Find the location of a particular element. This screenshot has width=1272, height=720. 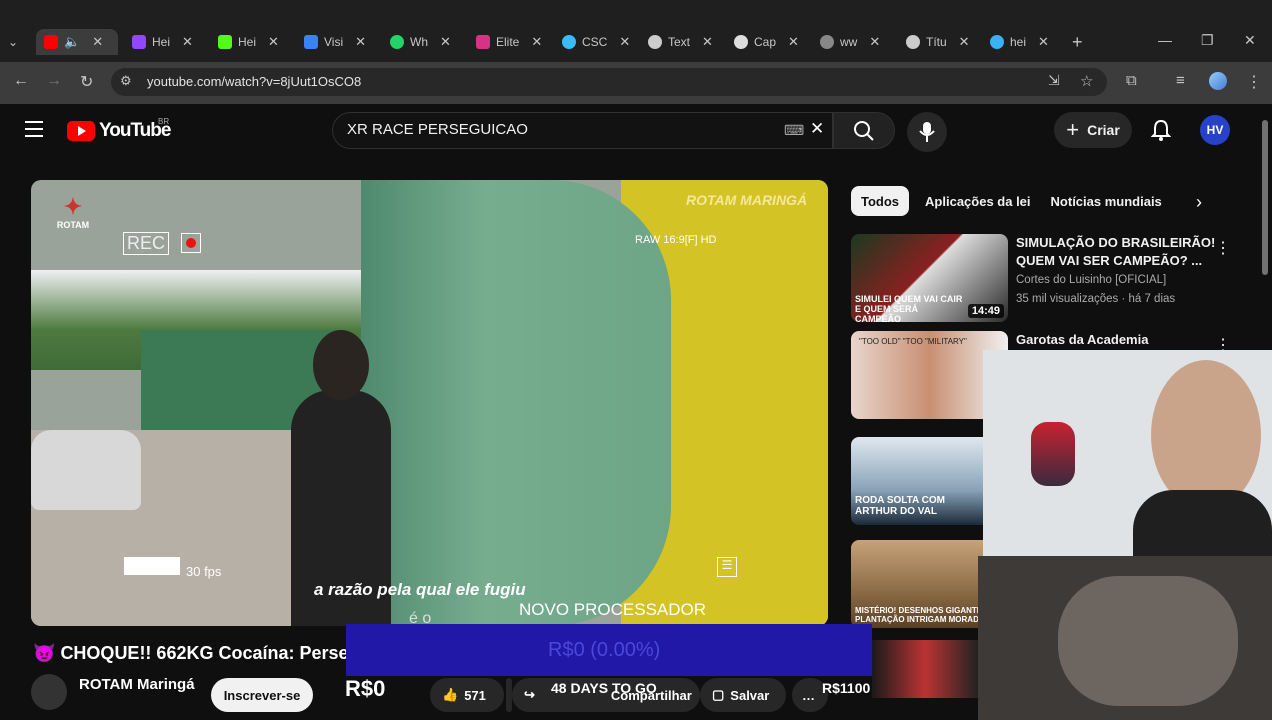

chip-noticias-mundiais: Notícias mundiais is located at coordinates (1106, 201).